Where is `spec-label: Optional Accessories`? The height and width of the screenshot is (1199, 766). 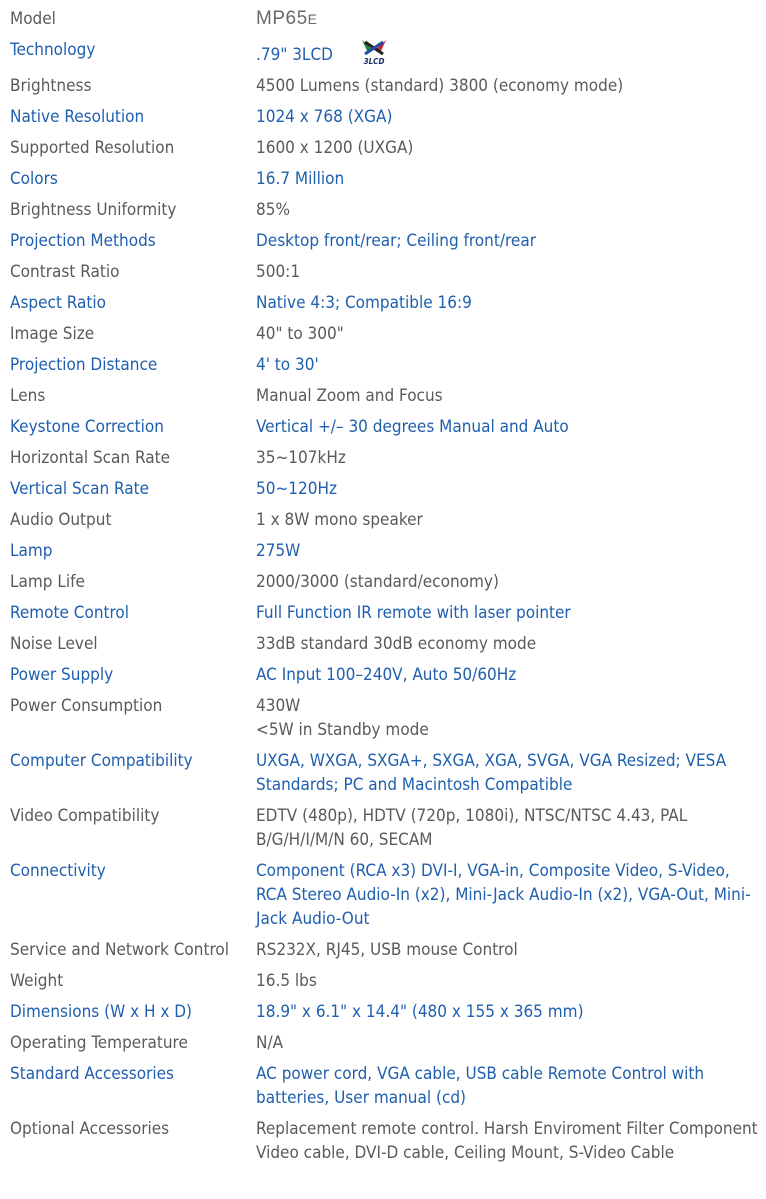 spec-label: Optional Accessories is located at coordinates (90, 1129).